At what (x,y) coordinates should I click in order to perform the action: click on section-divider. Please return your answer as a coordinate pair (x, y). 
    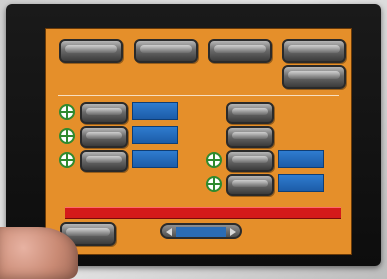
    Looking at the image, I should click on (198, 95).